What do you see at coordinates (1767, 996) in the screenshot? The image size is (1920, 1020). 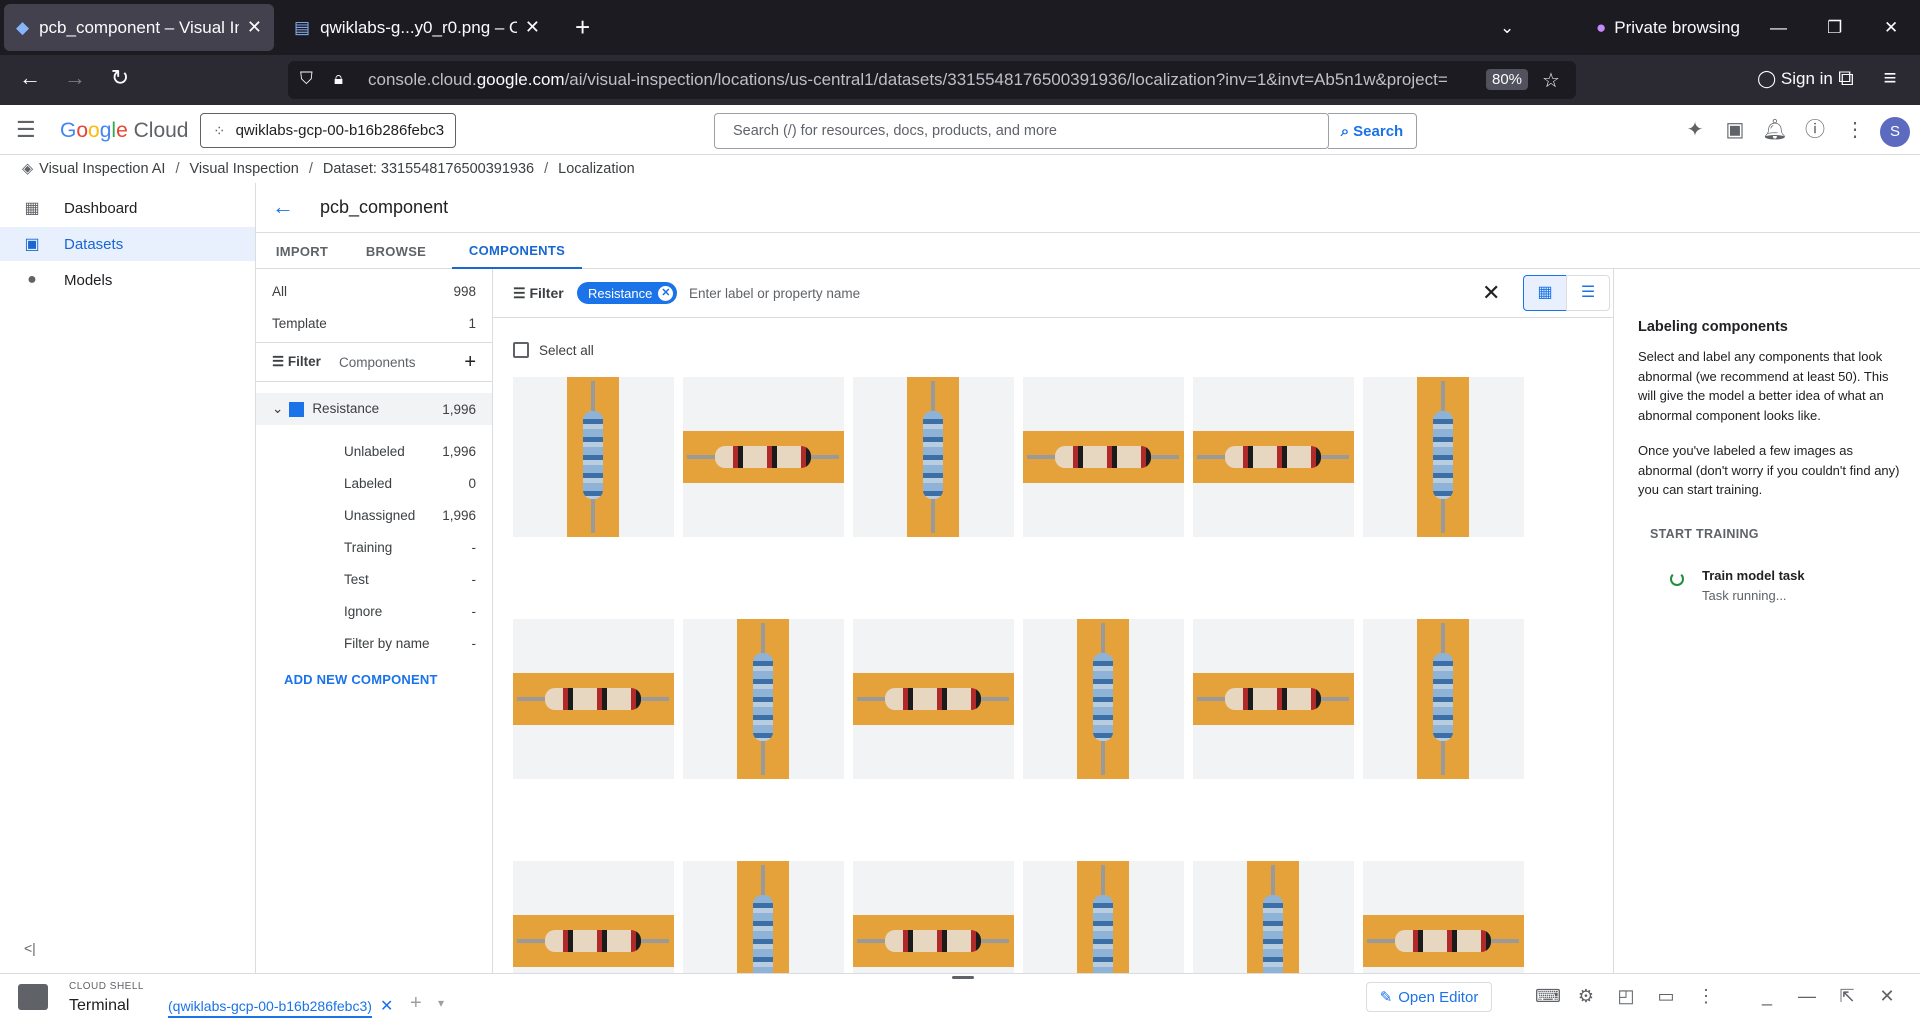 I see `minimize-shell-icon: _` at bounding box center [1767, 996].